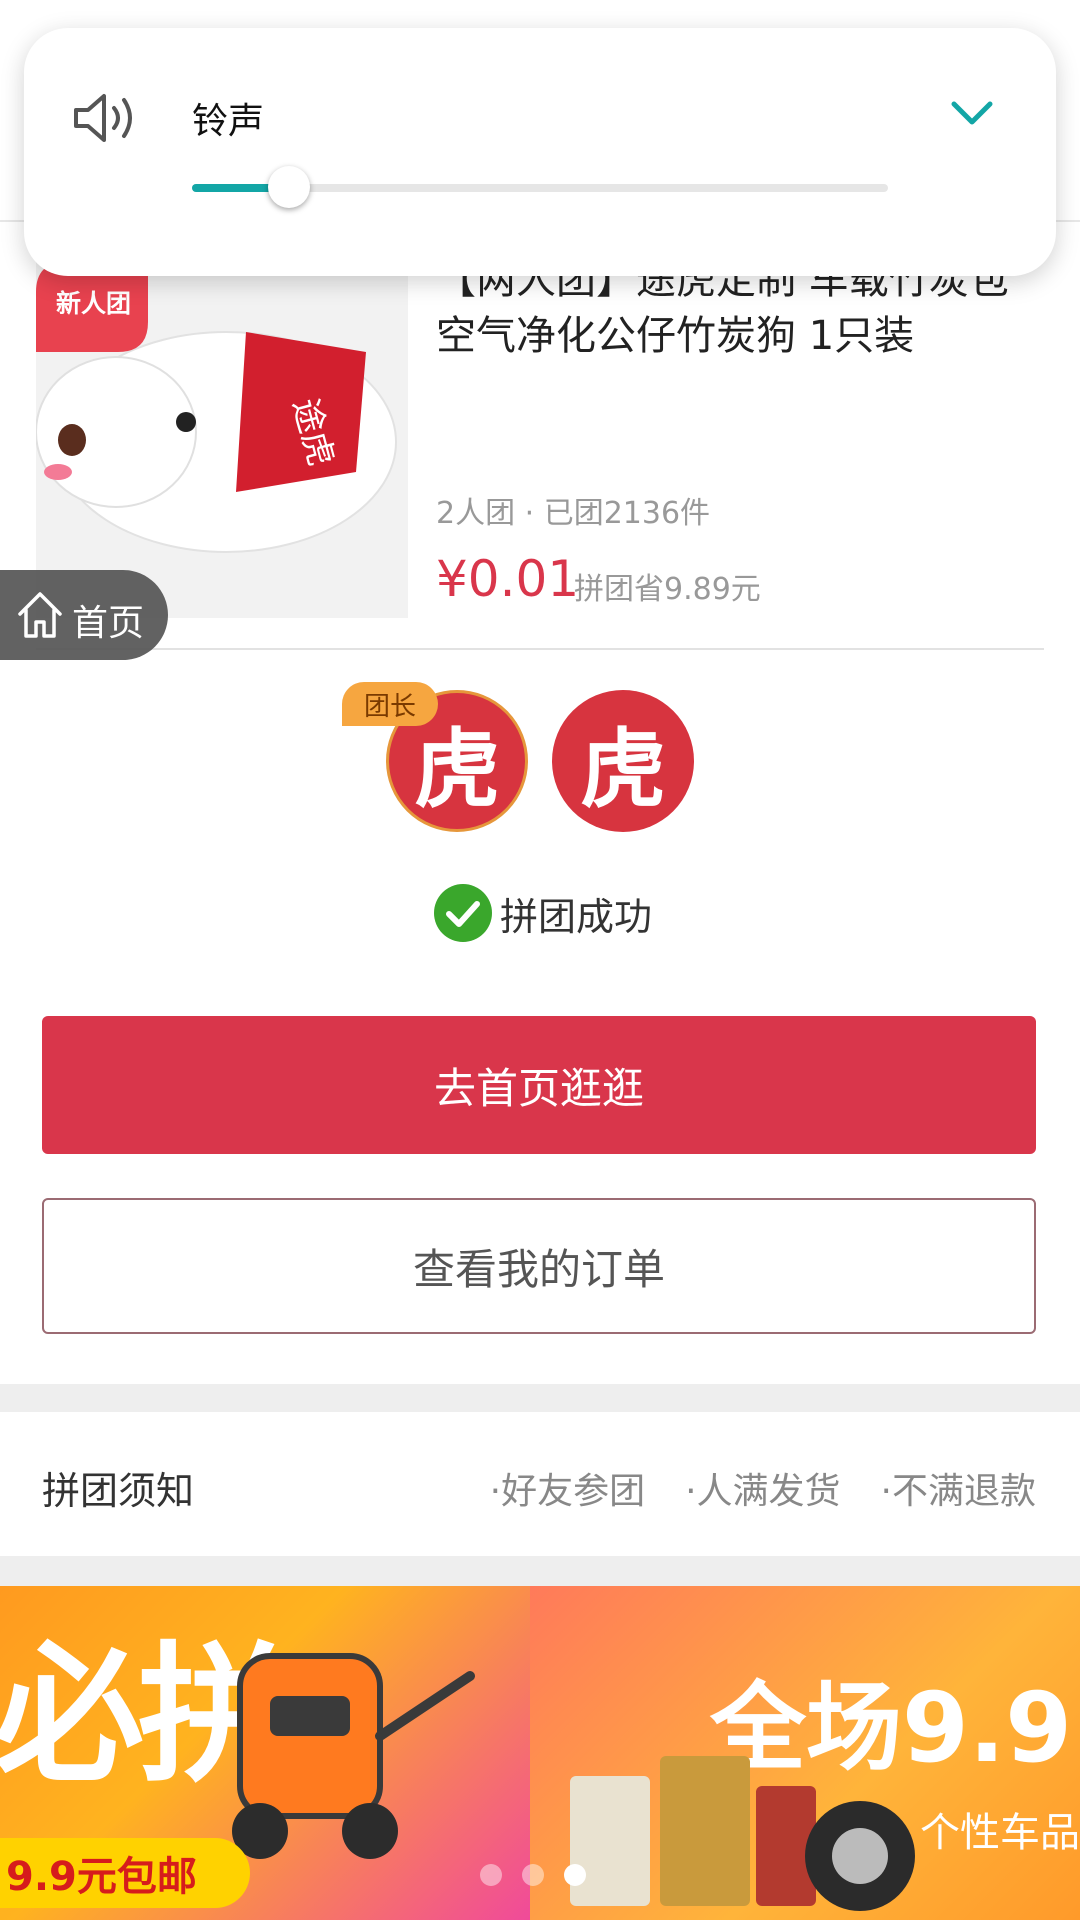 The height and width of the screenshot is (1920, 1080). I want to click on group-status: 拼团成功, so click(576, 917).